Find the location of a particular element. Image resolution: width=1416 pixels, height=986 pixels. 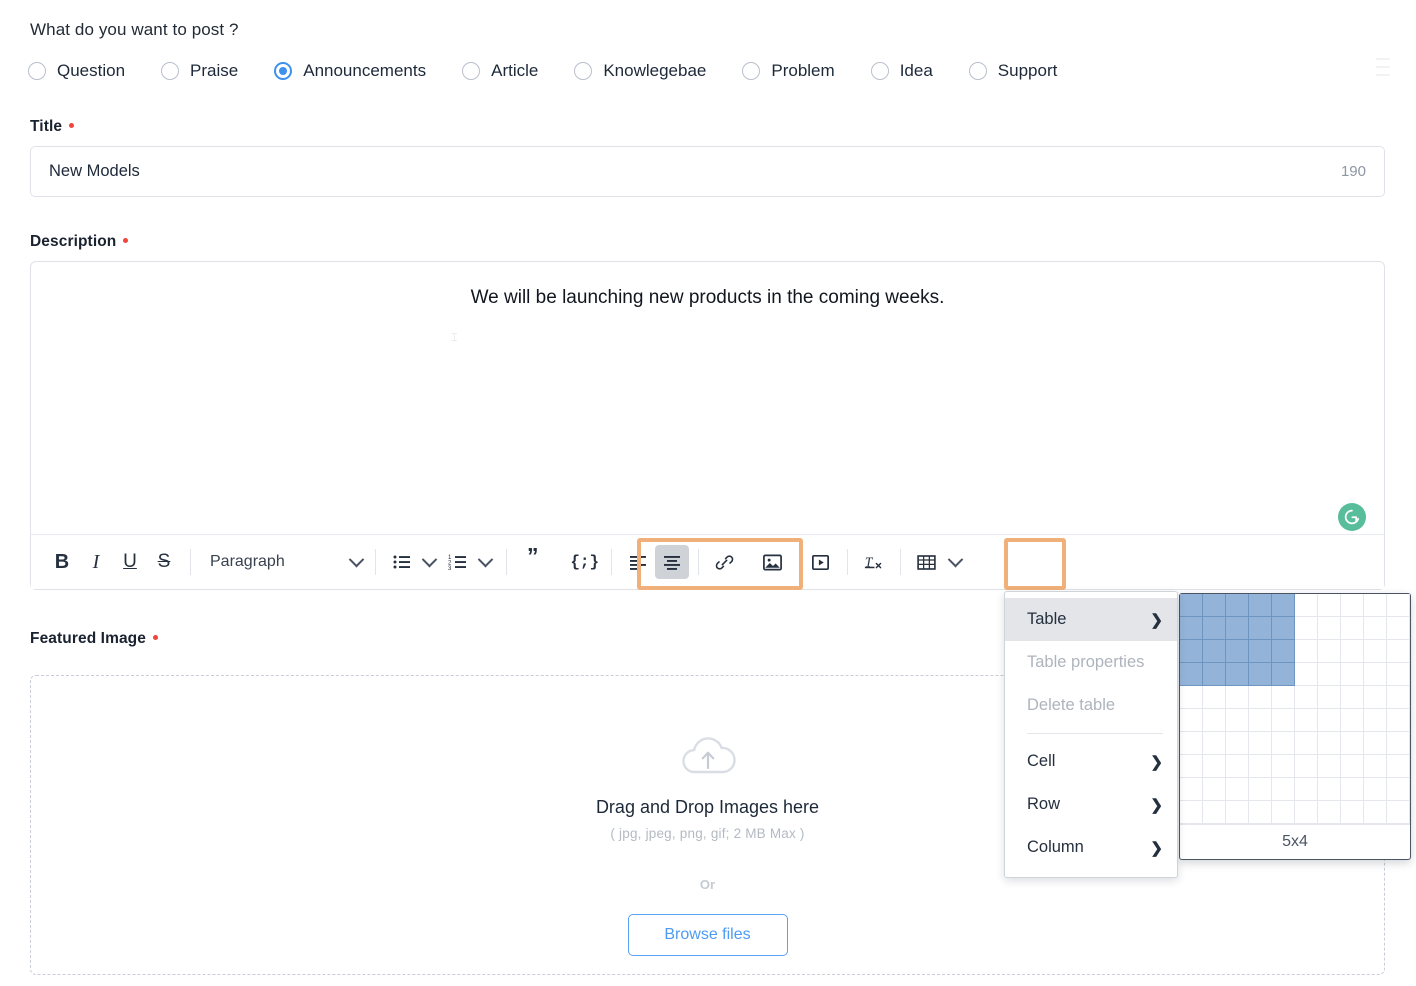

video-button is located at coordinates (821, 562).